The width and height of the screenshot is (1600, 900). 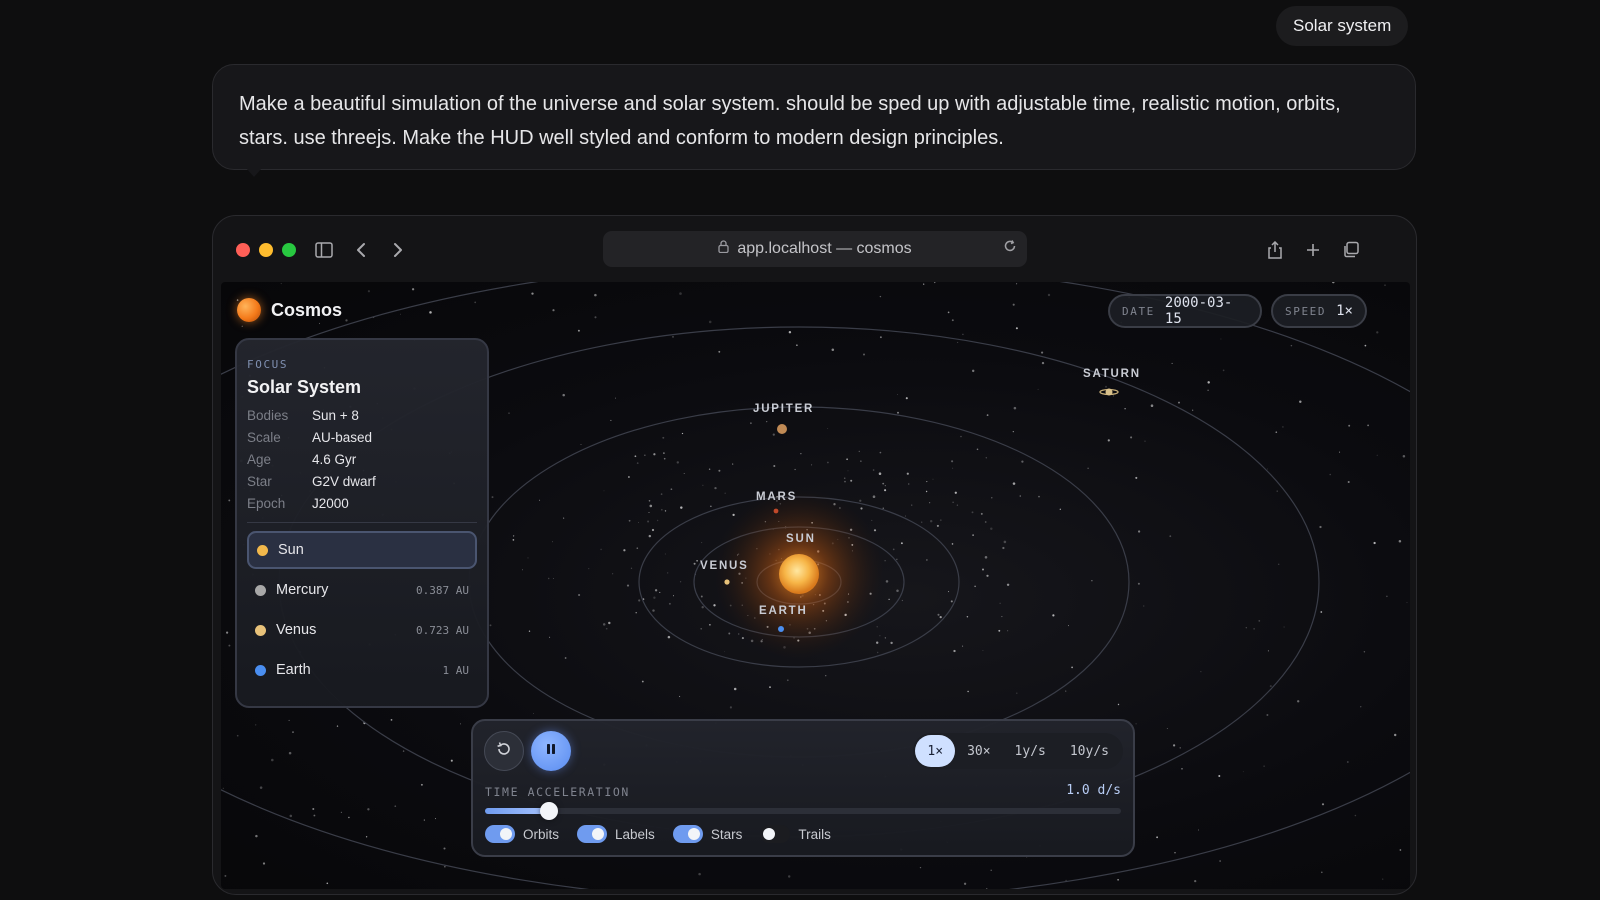 I want to click on topic-chip: Solar system, so click(x=1342, y=26).